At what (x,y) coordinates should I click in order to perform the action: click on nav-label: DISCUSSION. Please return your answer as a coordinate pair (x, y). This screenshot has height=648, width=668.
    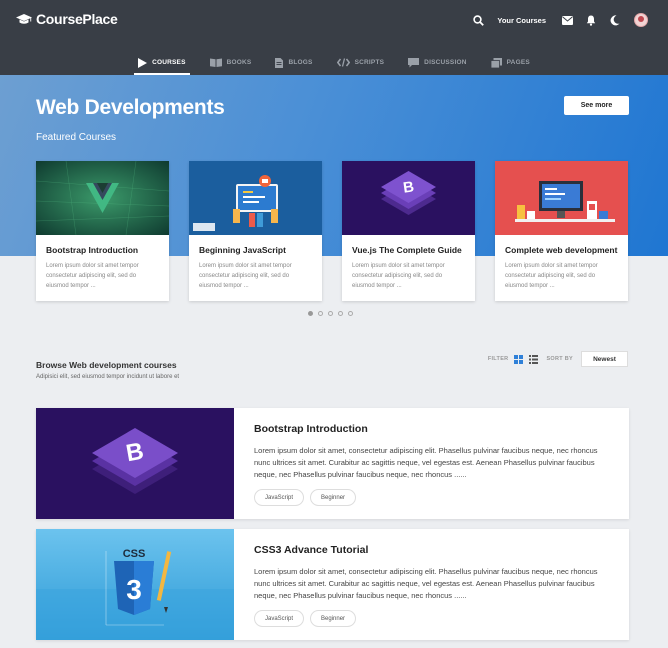
    Looking at the image, I should click on (445, 62).